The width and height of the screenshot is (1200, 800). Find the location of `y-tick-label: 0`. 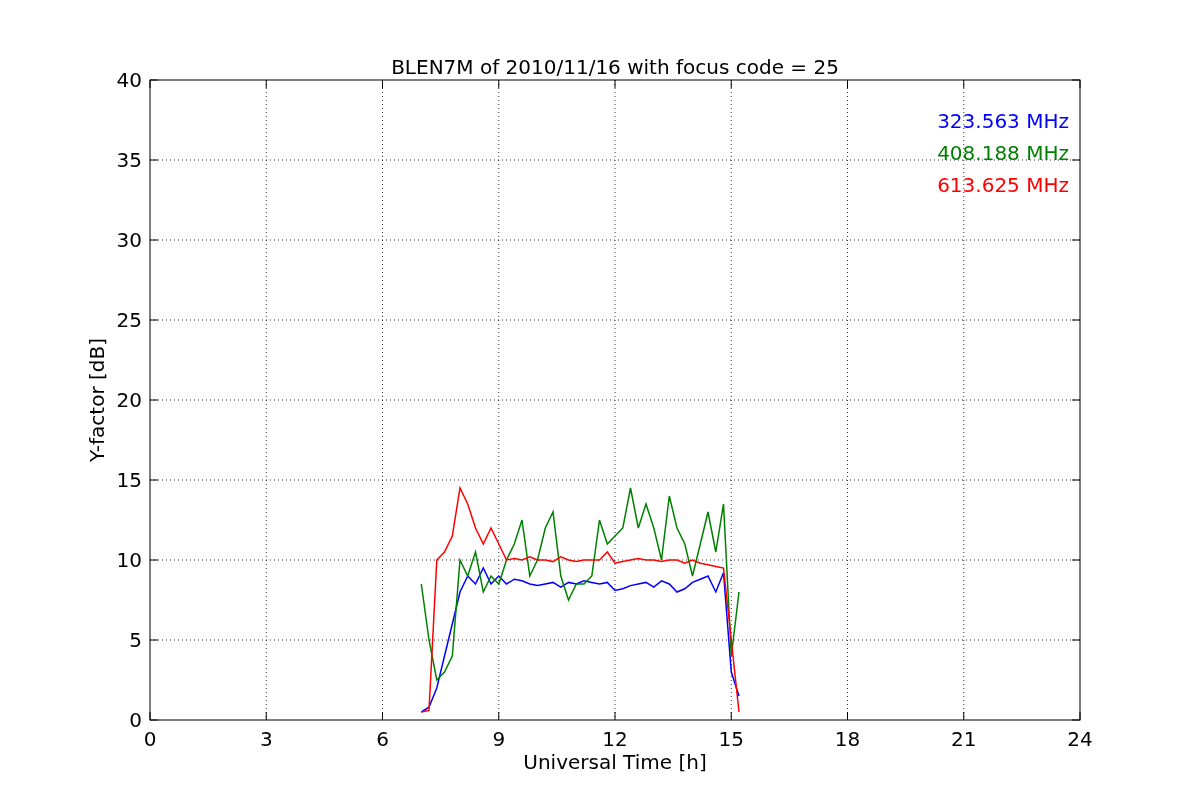

y-tick-label: 0 is located at coordinates (135, 720).